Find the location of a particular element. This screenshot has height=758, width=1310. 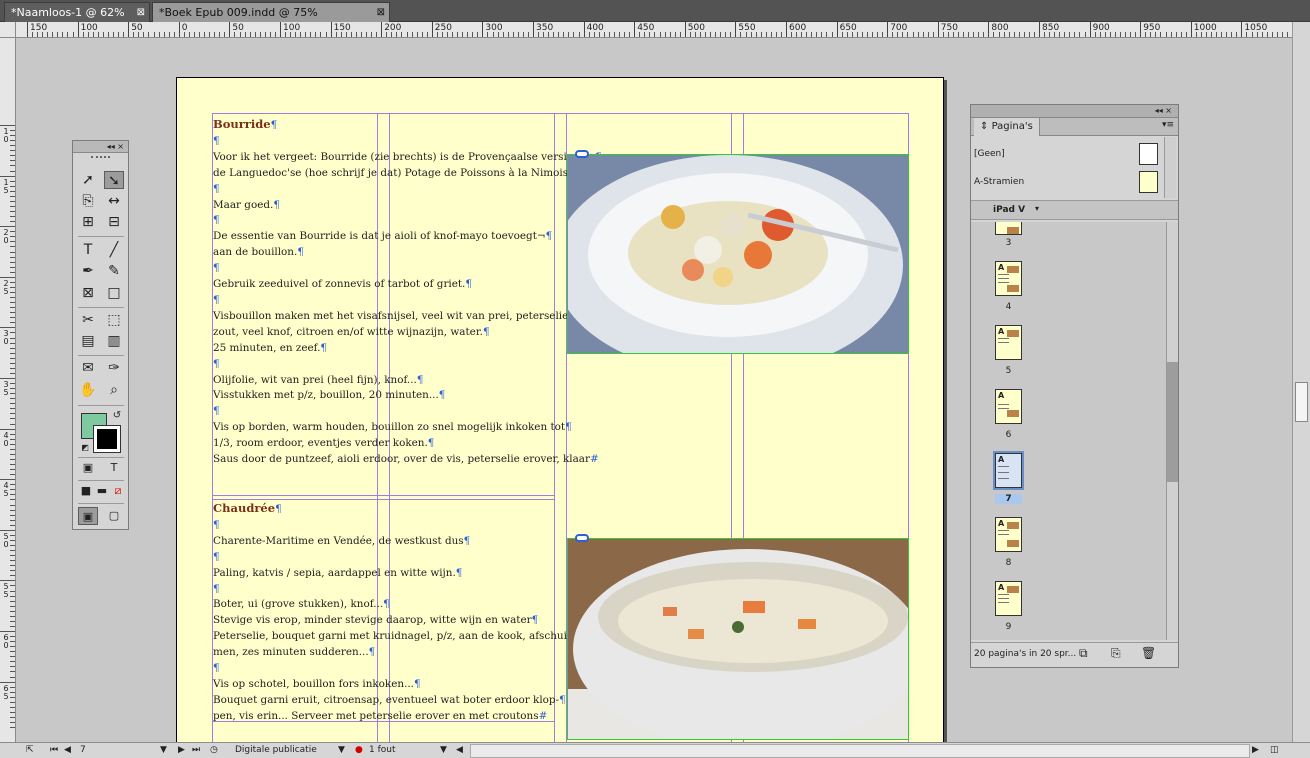

ruler-origin is located at coordinates (8, 30).